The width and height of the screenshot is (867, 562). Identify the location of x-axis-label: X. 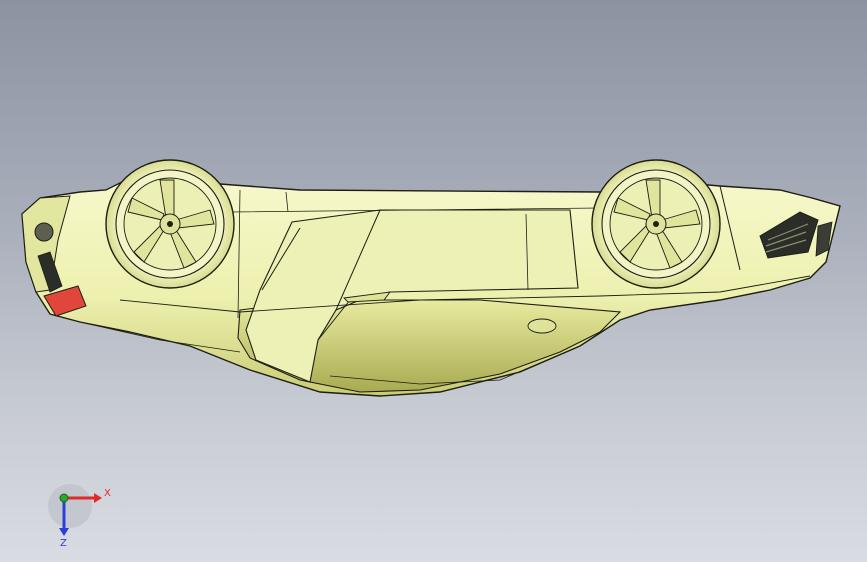
(107, 493).